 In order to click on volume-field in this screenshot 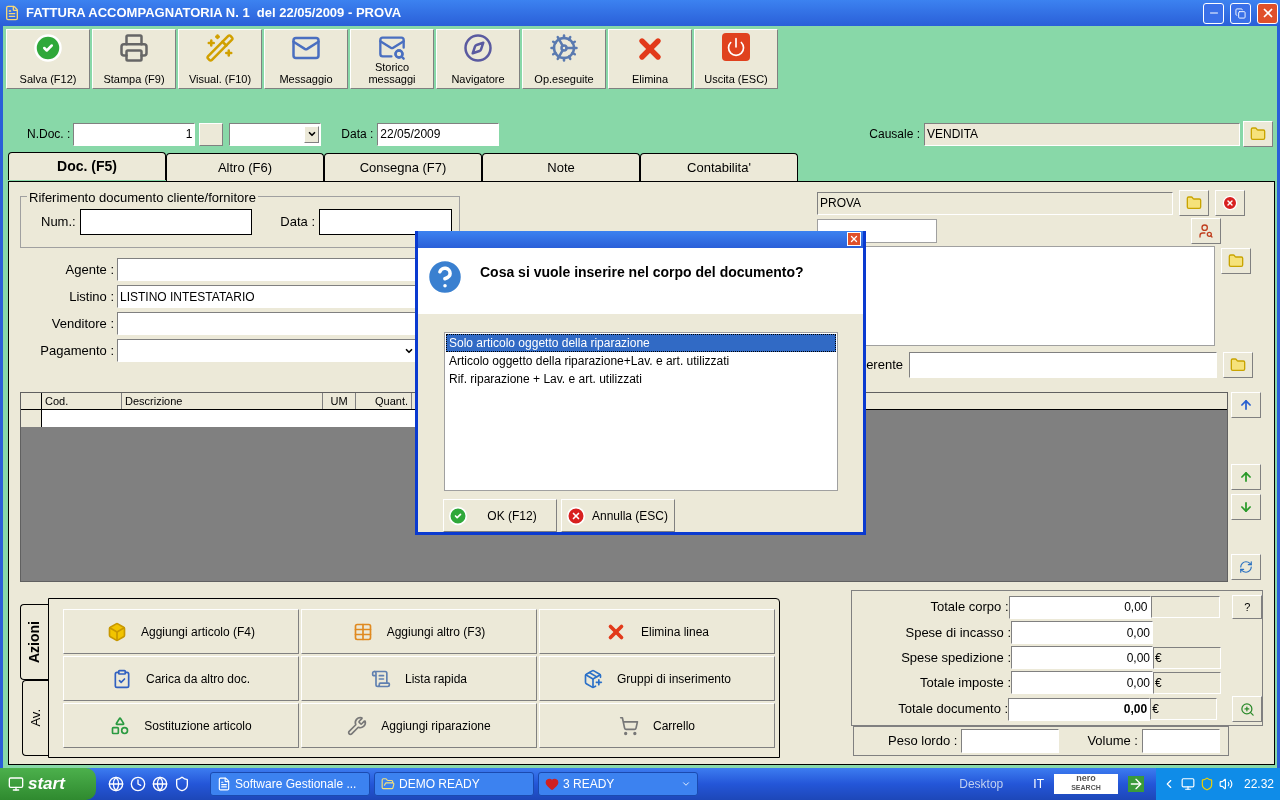, I will do `click(1180, 741)`.